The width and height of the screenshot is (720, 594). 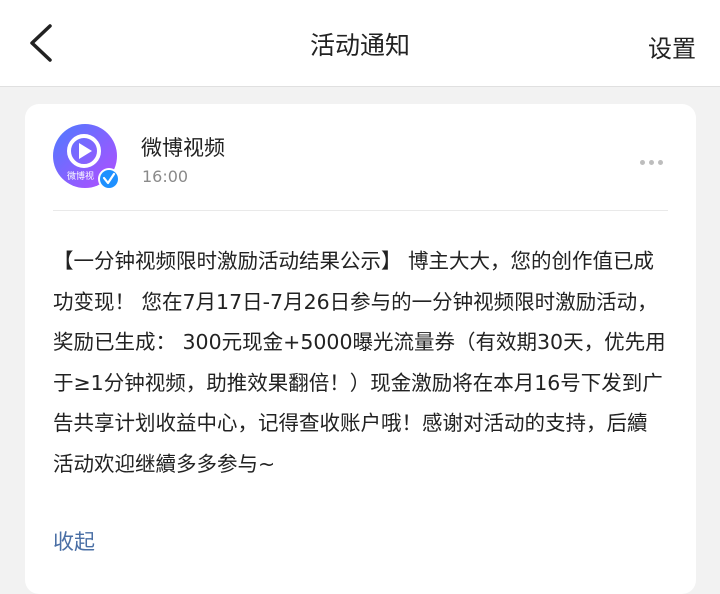 I want to click on more-options-icon, so click(x=655, y=157).